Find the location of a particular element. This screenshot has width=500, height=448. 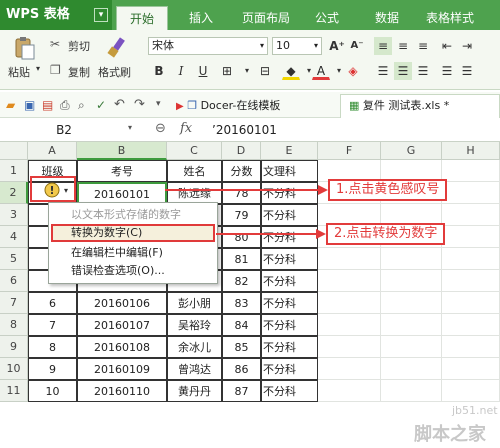

watermark-site: jb51.net is located at coordinates (475, 410).